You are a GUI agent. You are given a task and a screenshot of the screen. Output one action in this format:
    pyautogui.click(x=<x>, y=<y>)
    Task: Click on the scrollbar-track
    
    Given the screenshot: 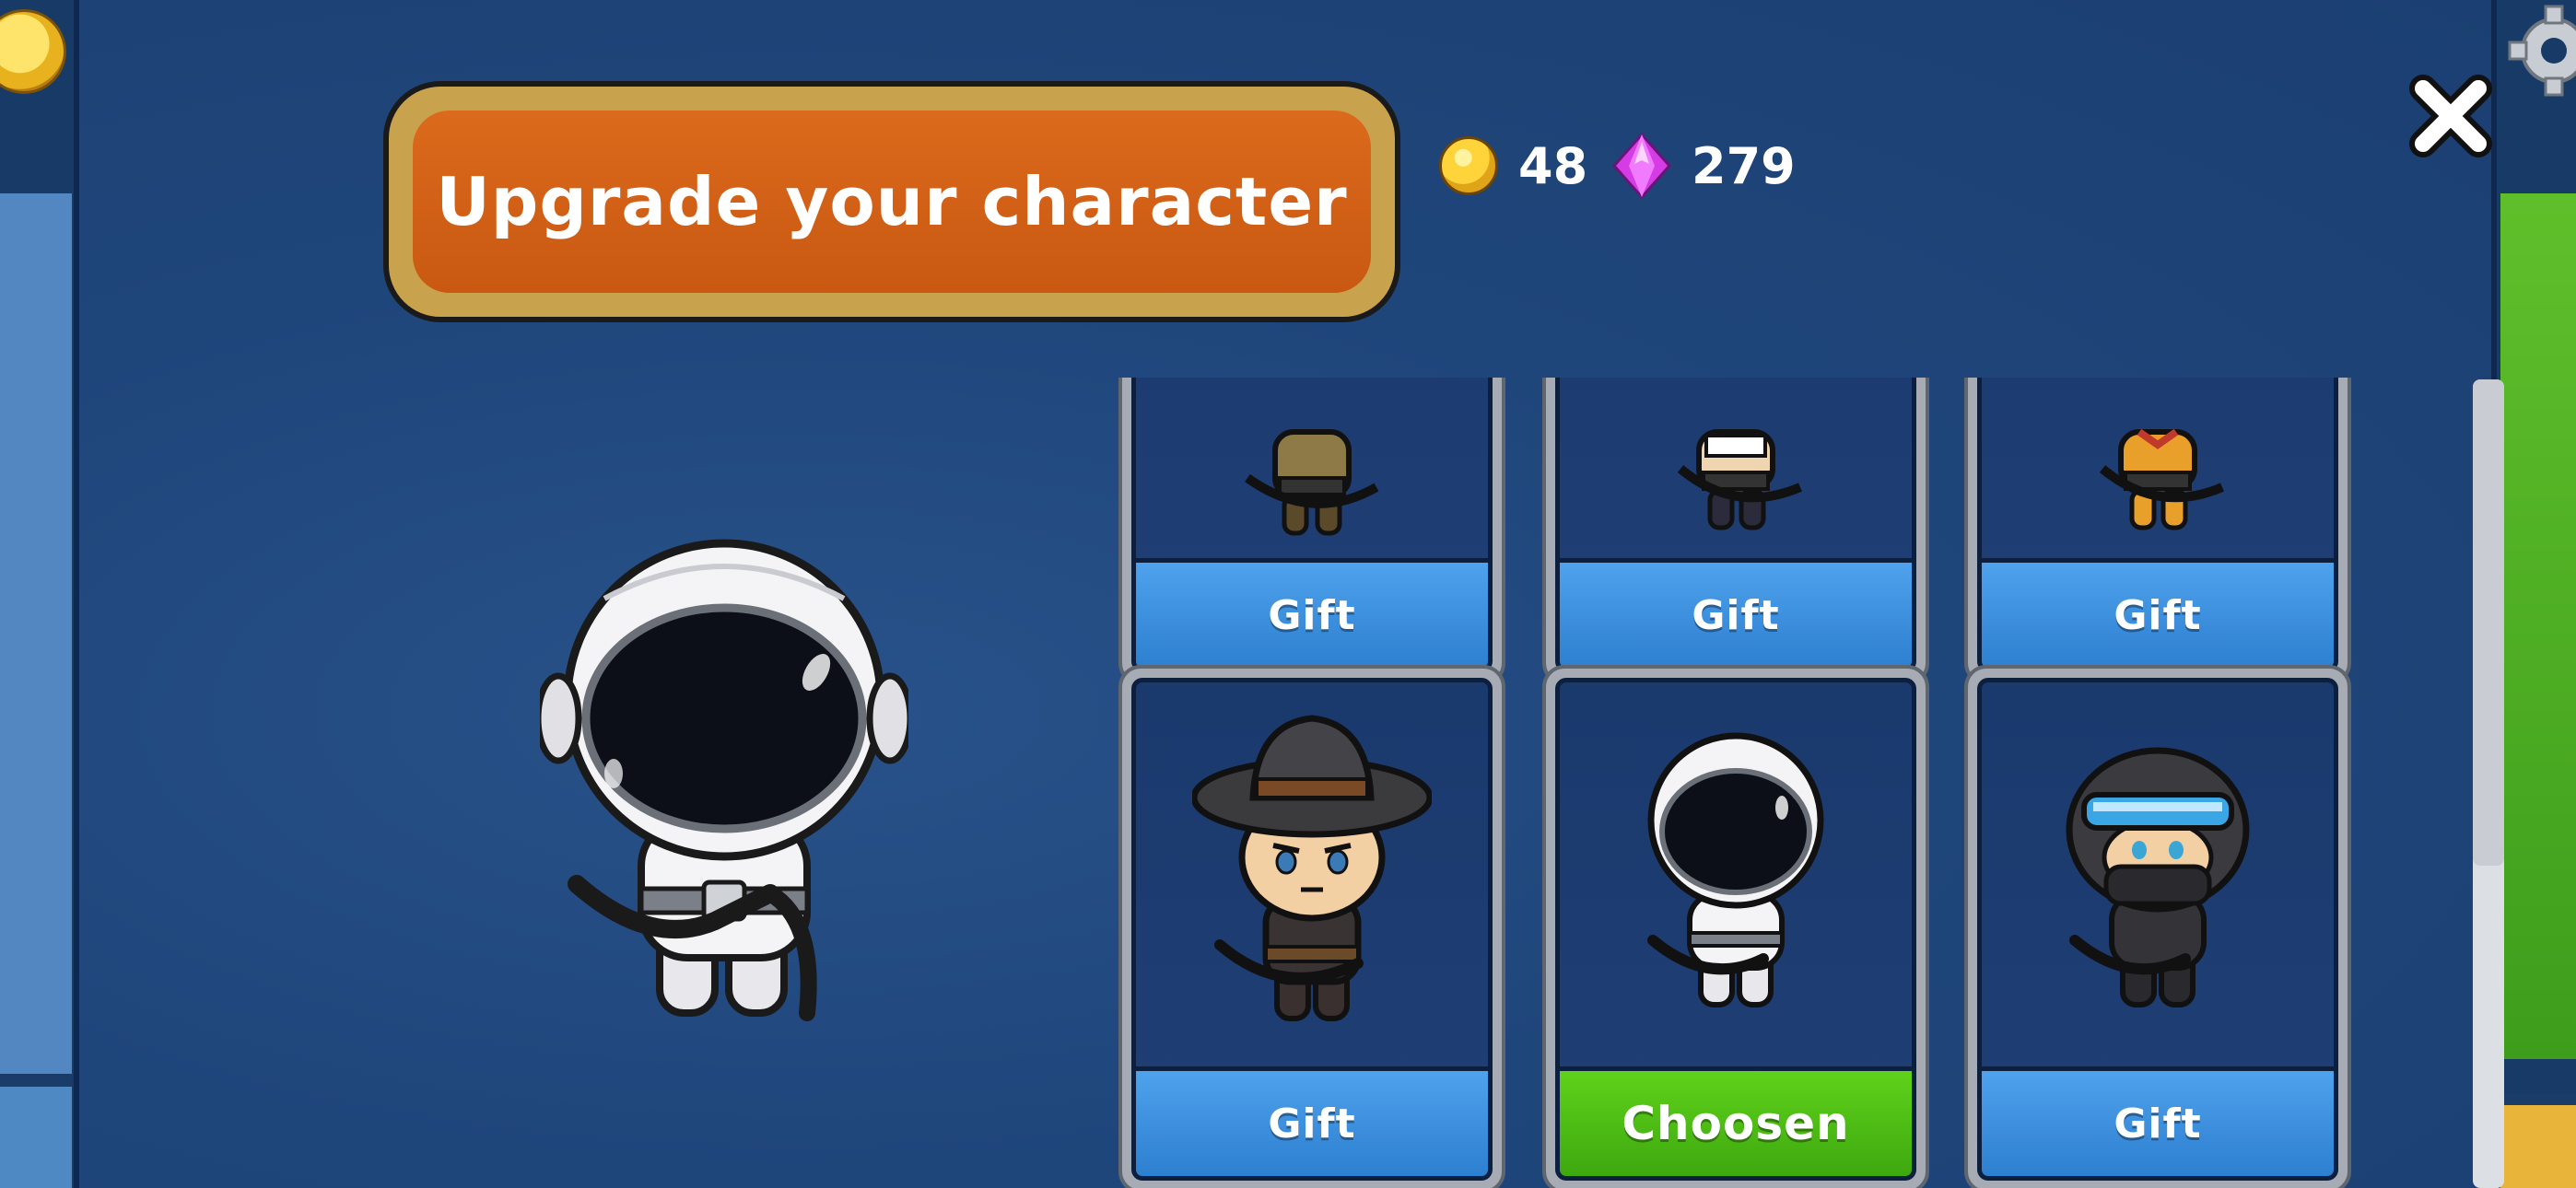 What is the action you would take?
    pyautogui.click(x=2488, y=783)
    